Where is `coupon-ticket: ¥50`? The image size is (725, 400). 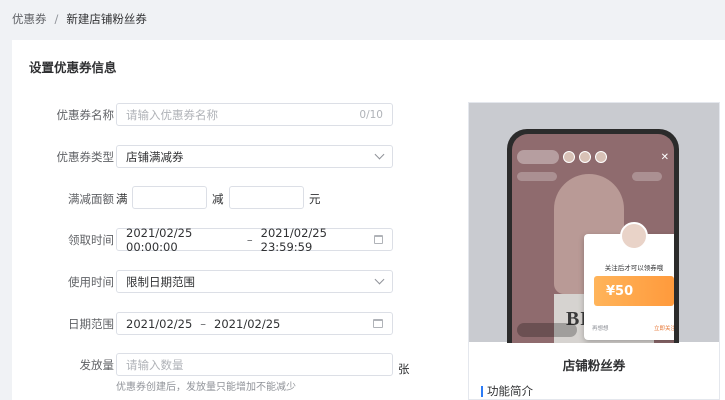 coupon-ticket: ¥50 is located at coordinates (634, 291).